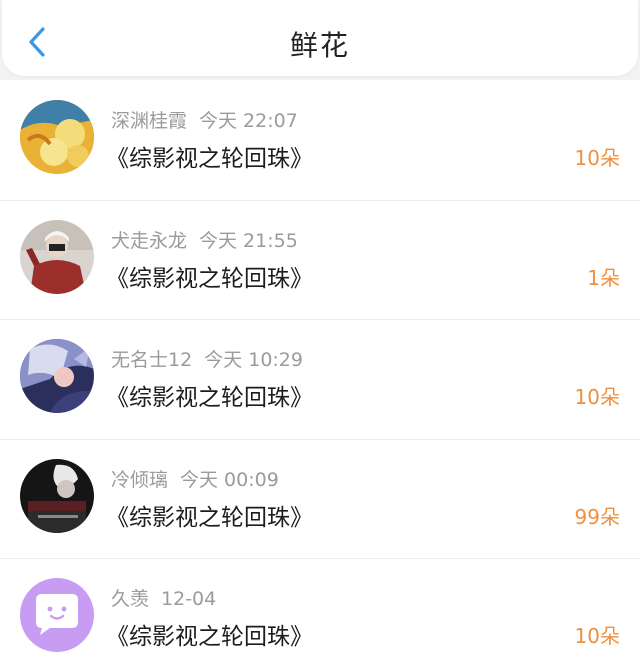  Describe the element at coordinates (597, 516) in the screenshot. I see `flower-count: 99朵` at that location.